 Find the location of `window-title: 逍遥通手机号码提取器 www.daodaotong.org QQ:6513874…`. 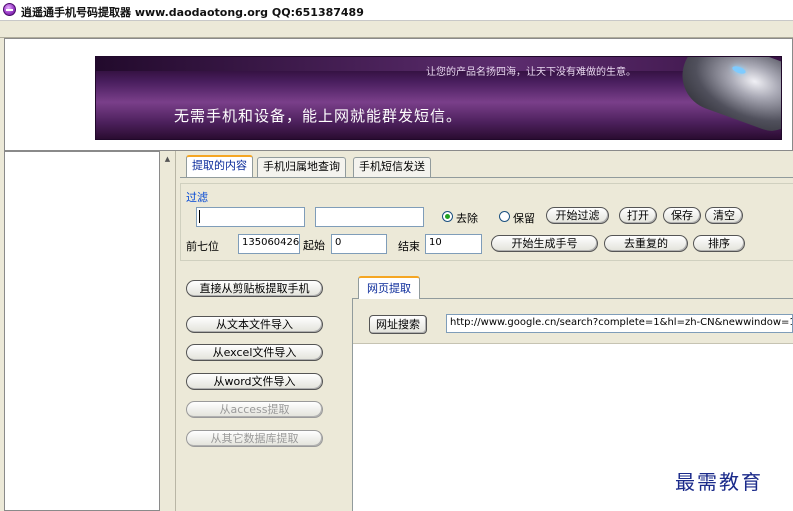

window-title: 逍遥通手机号码提取器 www.daodaotong.org QQ:6513874… is located at coordinates (192, 12).